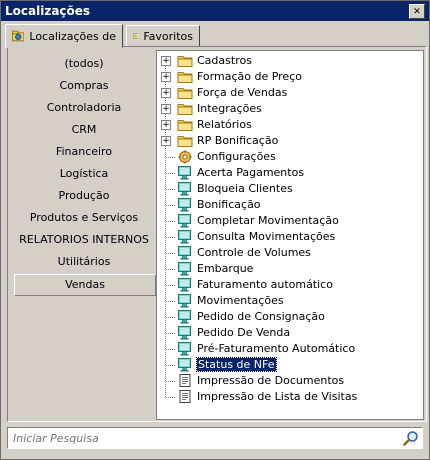  Describe the element at coordinates (84, 152) in the screenshot. I see `module-item: Financeiro` at that location.